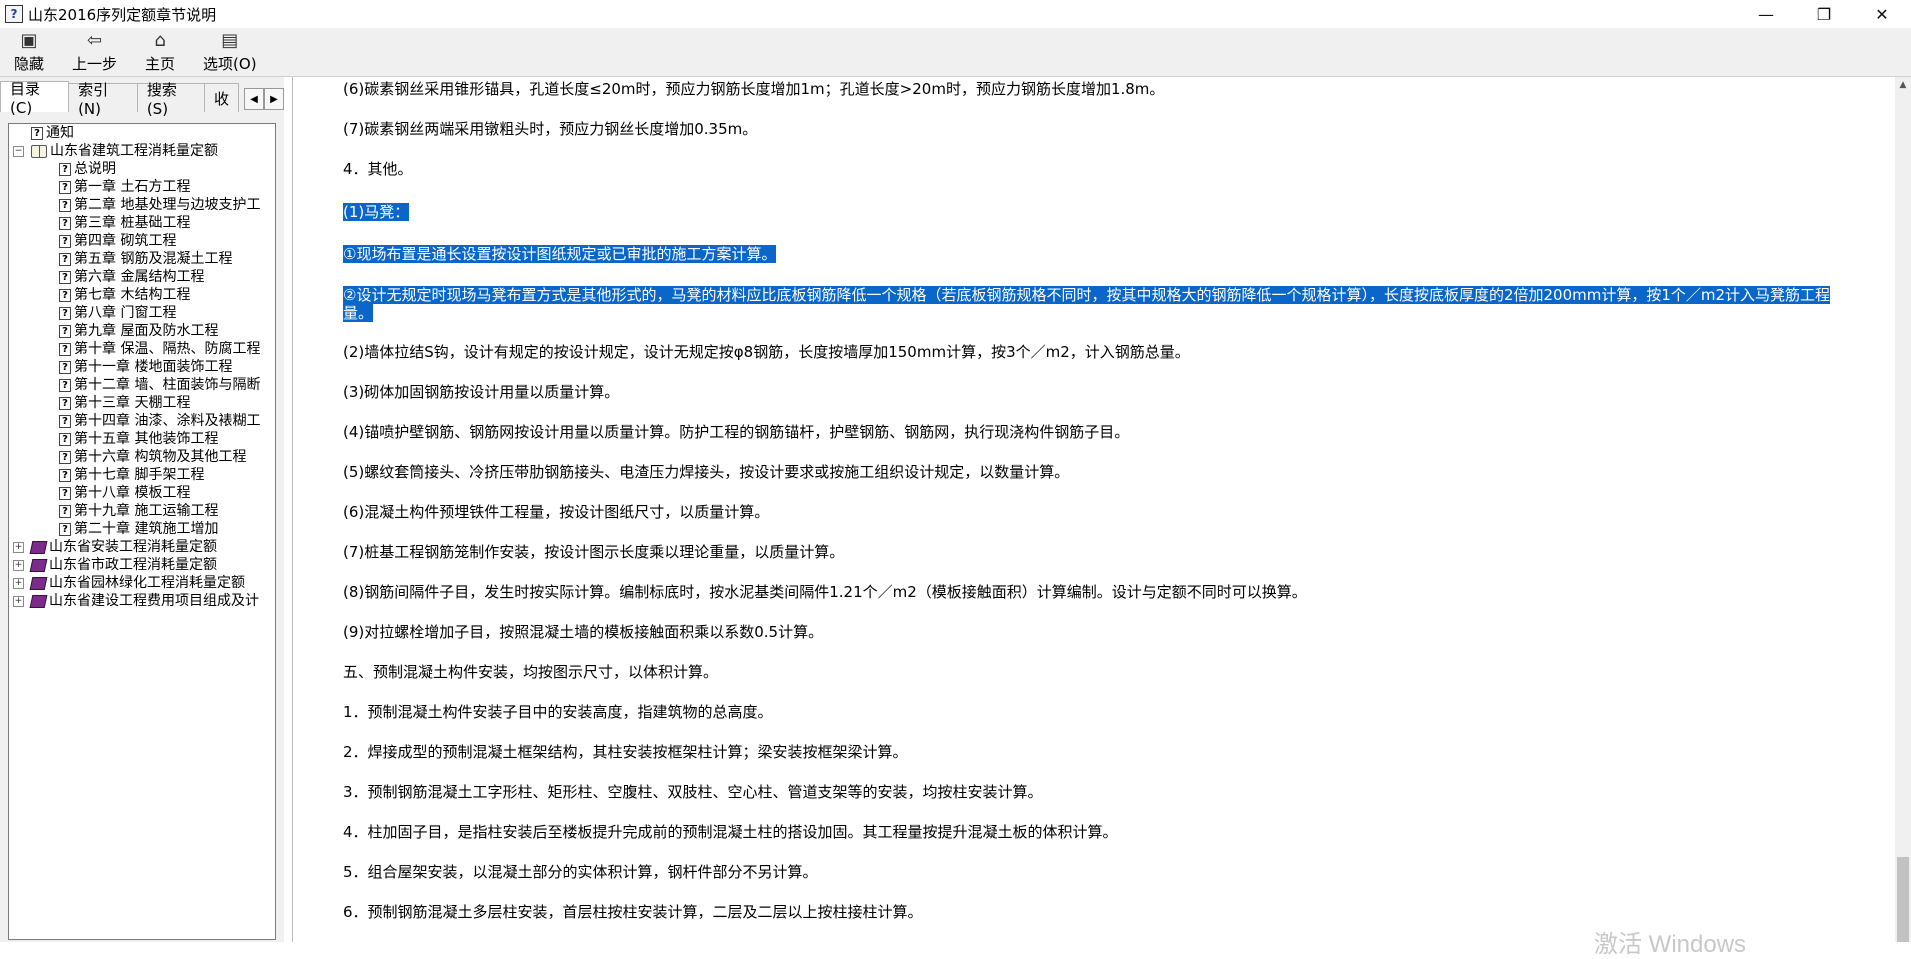 Image resolution: width=1911 pixels, height=959 pixels. What do you see at coordinates (1824, 14) in the screenshot?
I see `maximize-button: ❐` at bounding box center [1824, 14].